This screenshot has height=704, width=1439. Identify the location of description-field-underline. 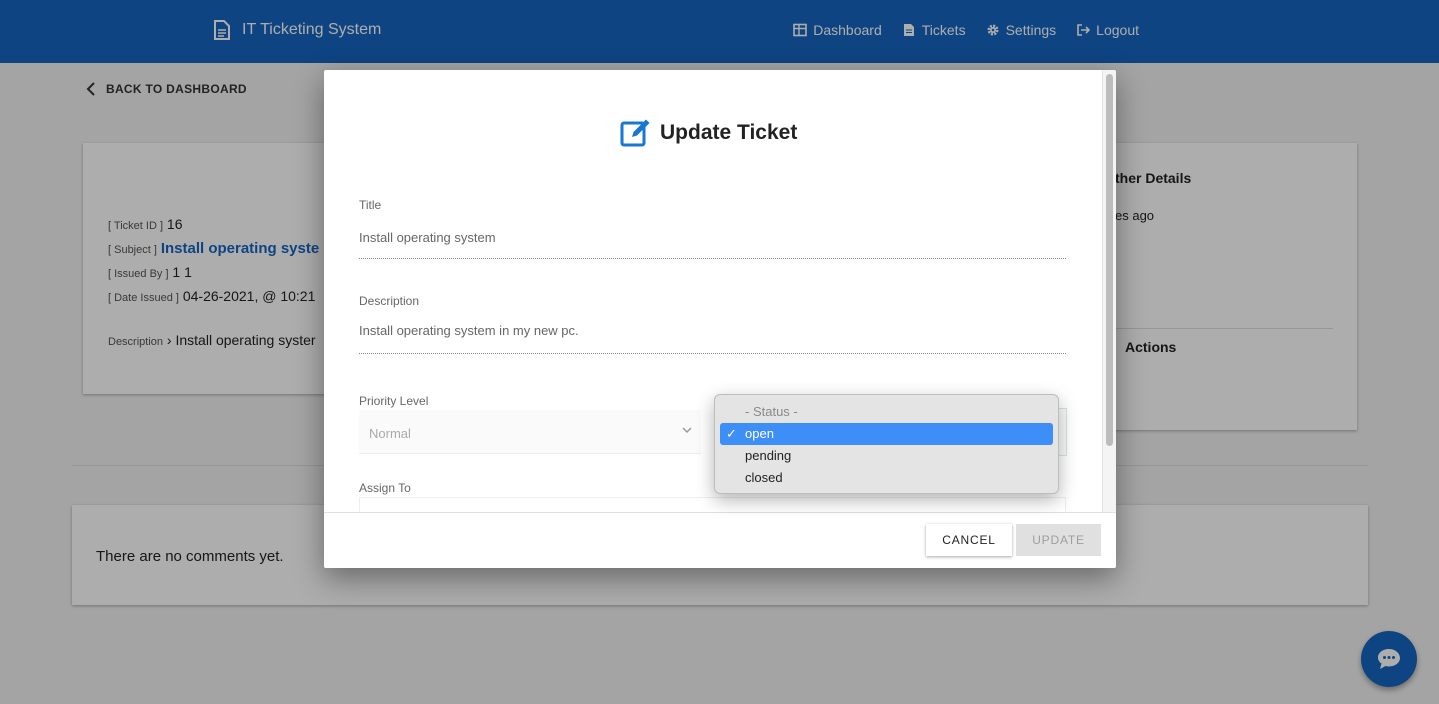
(712, 353).